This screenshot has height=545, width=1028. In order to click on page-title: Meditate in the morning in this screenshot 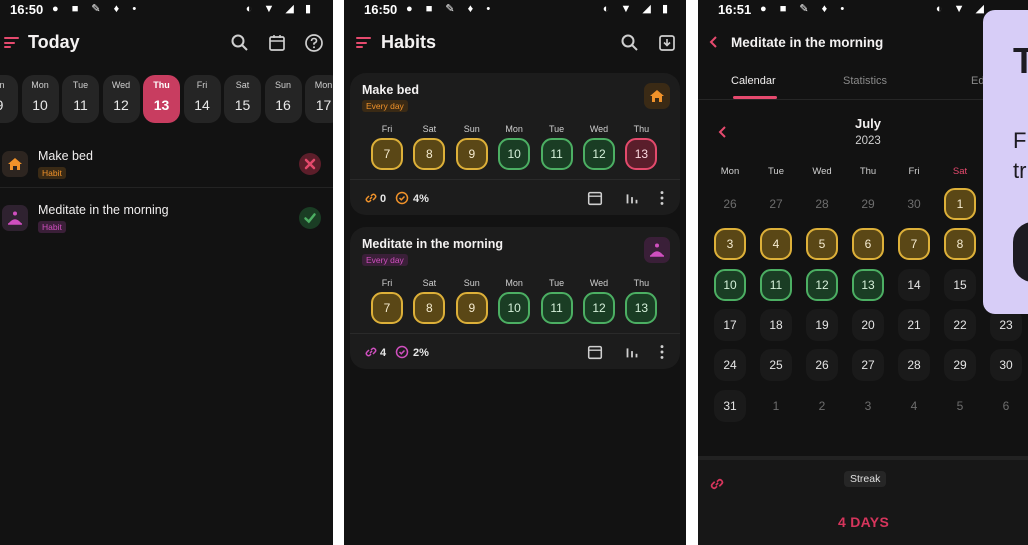, I will do `click(807, 42)`.